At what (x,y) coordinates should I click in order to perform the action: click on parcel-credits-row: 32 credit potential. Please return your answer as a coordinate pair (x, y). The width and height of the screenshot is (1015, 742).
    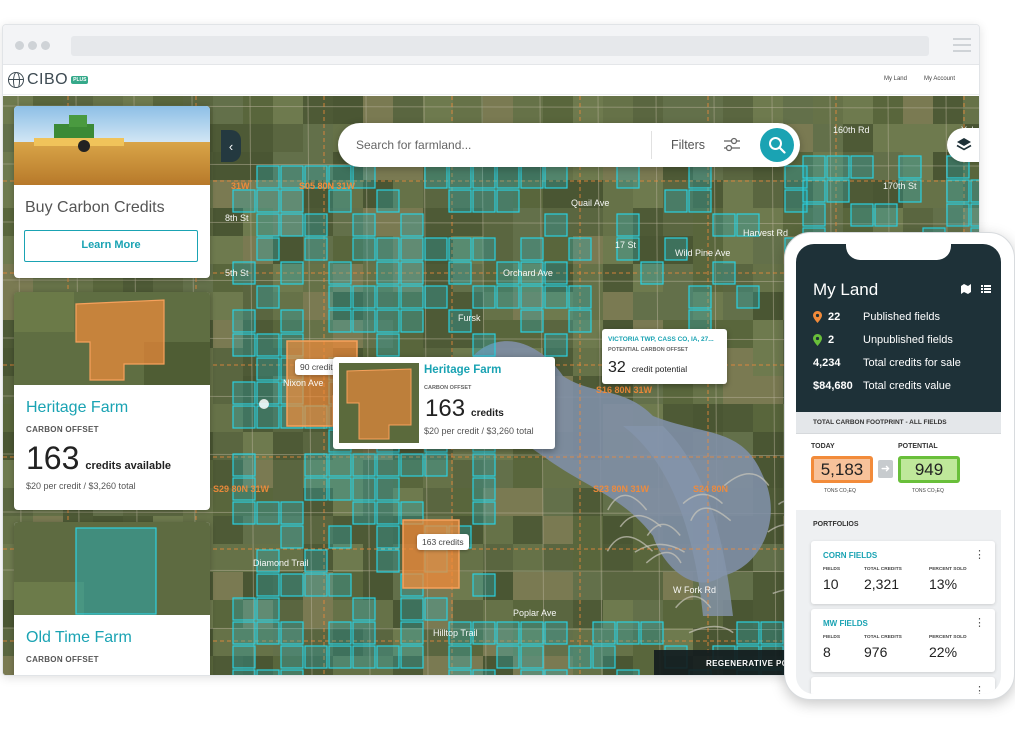
    Looking at the image, I should click on (647, 368).